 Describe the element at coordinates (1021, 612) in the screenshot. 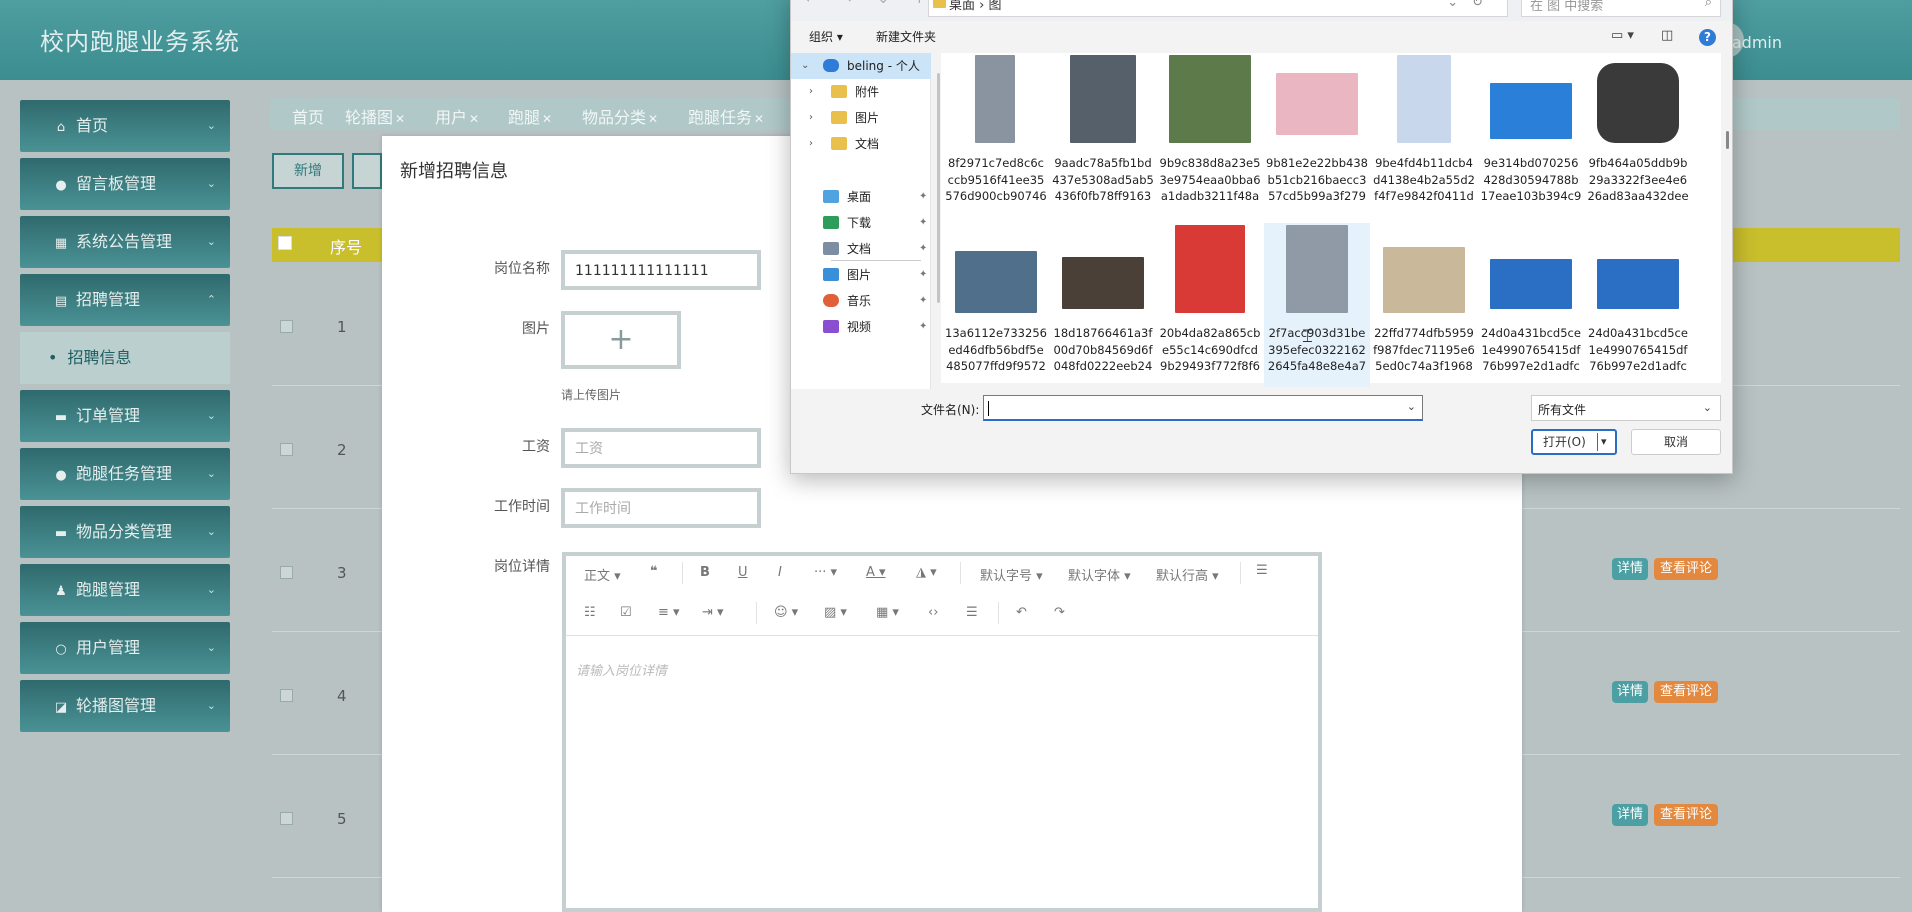

I see `undo-icon: ↶` at that location.